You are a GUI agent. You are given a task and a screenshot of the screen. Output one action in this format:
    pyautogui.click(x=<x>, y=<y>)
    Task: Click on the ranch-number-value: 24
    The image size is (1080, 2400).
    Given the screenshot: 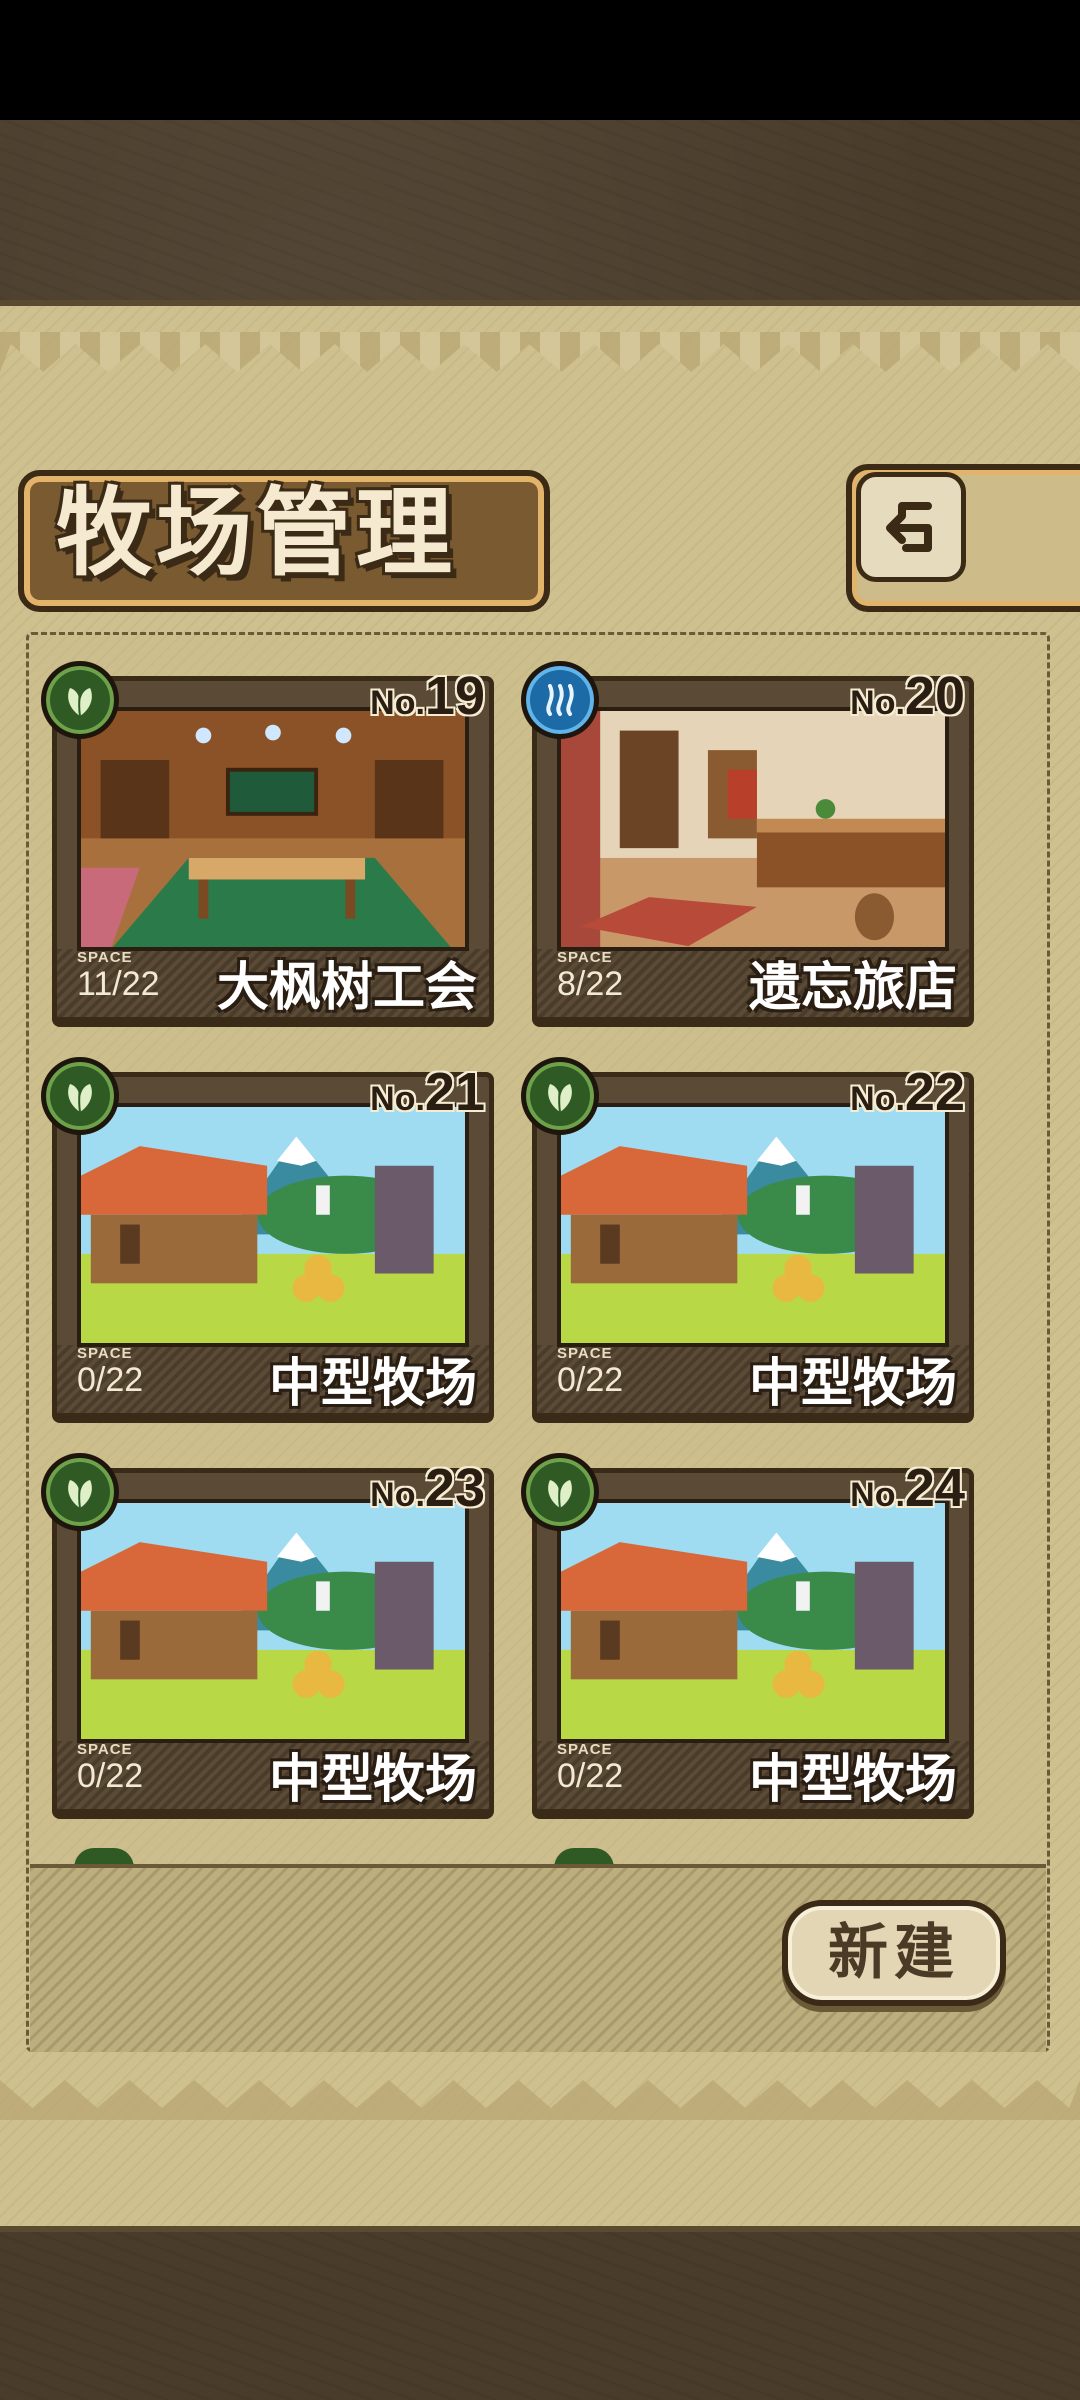 What is the action you would take?
    pyautogui.click(x=934, y=1488)
    